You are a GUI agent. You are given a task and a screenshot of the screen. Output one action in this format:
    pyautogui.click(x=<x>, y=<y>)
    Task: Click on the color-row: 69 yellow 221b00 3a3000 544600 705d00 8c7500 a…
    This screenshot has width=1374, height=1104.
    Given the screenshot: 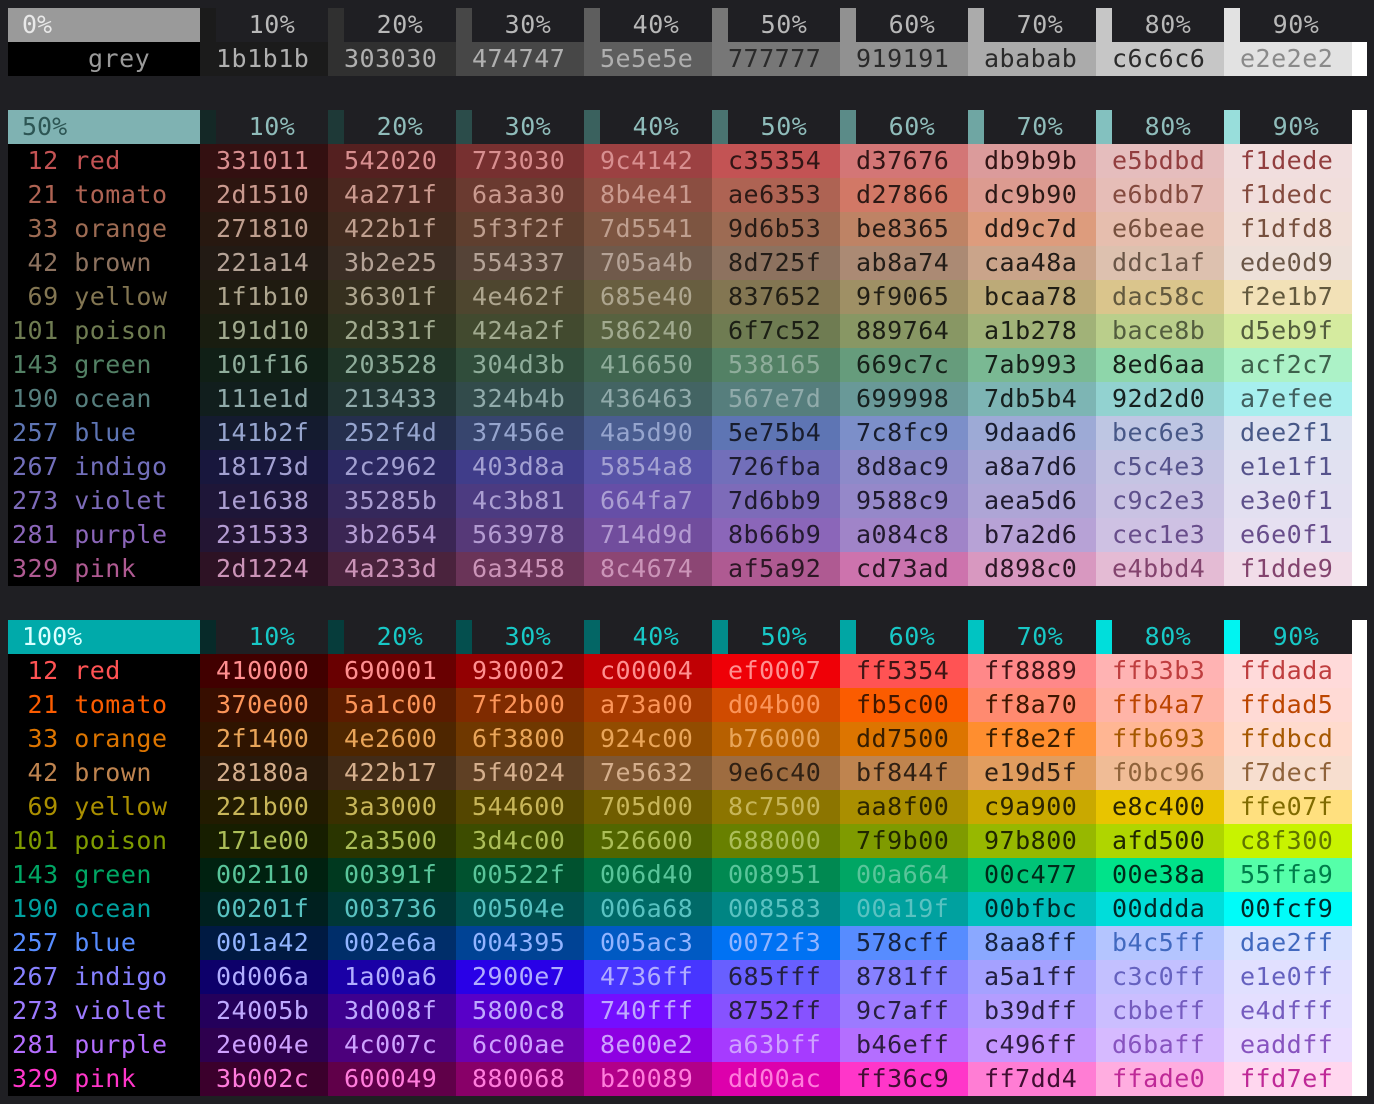 What is the action you would take?
    pyautogui.click(x=687, y=807)
    